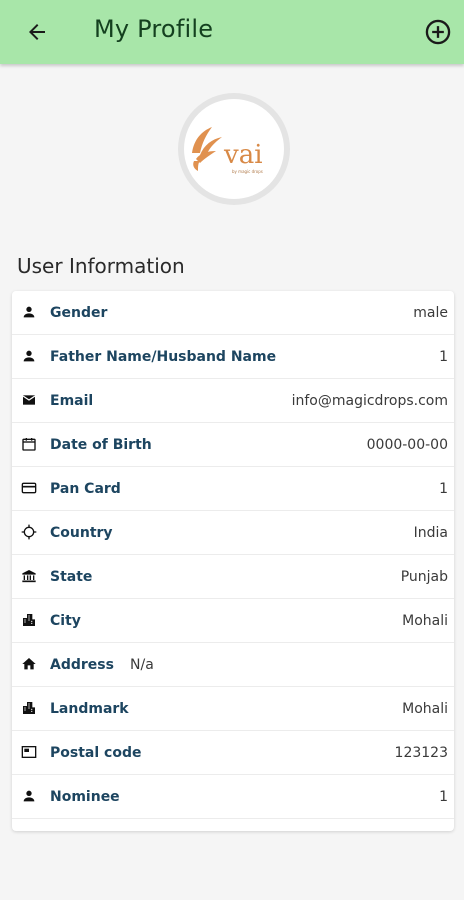  What do you see at coordinates (85, 796) in the screenshot?
I see `info-label: Nominee` at bounding box center [85, 796].